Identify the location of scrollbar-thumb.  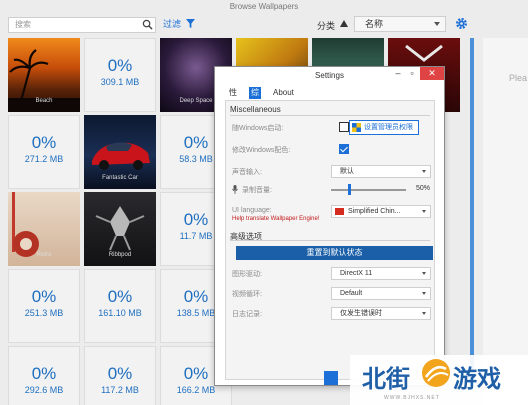
(472, 208).